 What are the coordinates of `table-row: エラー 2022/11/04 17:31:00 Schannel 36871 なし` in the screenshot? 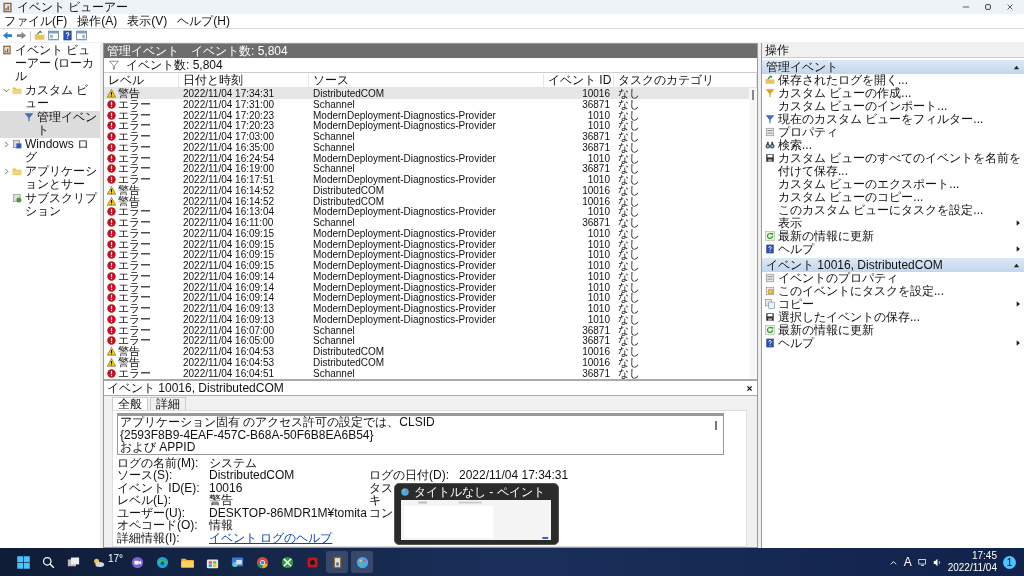 It's located at (426, 104).